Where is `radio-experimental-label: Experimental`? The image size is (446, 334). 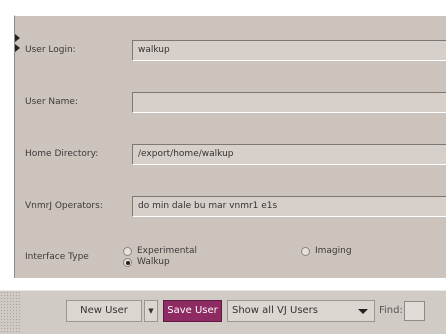
radio-experimental-label: Experimental is located at coordinates (167, 251).